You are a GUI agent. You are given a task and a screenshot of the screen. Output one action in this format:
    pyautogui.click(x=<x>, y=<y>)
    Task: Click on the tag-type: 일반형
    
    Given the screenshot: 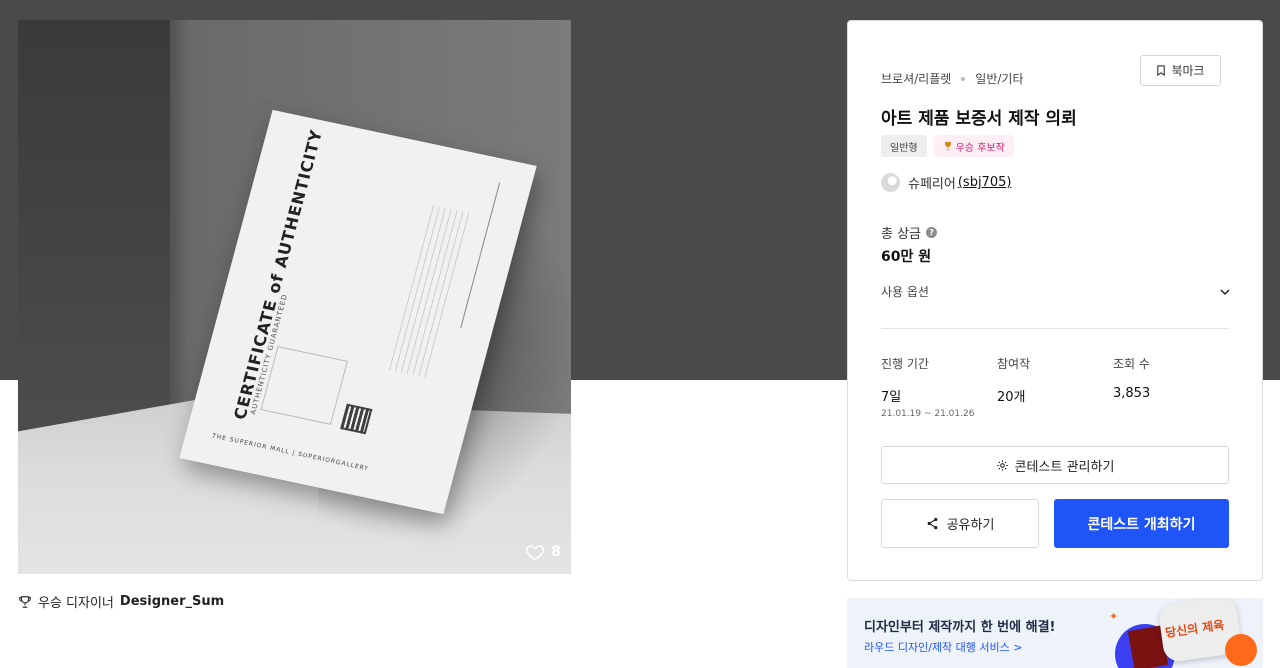 What is the action you would take?
    pyautogui.click(x=904, y=146)
    